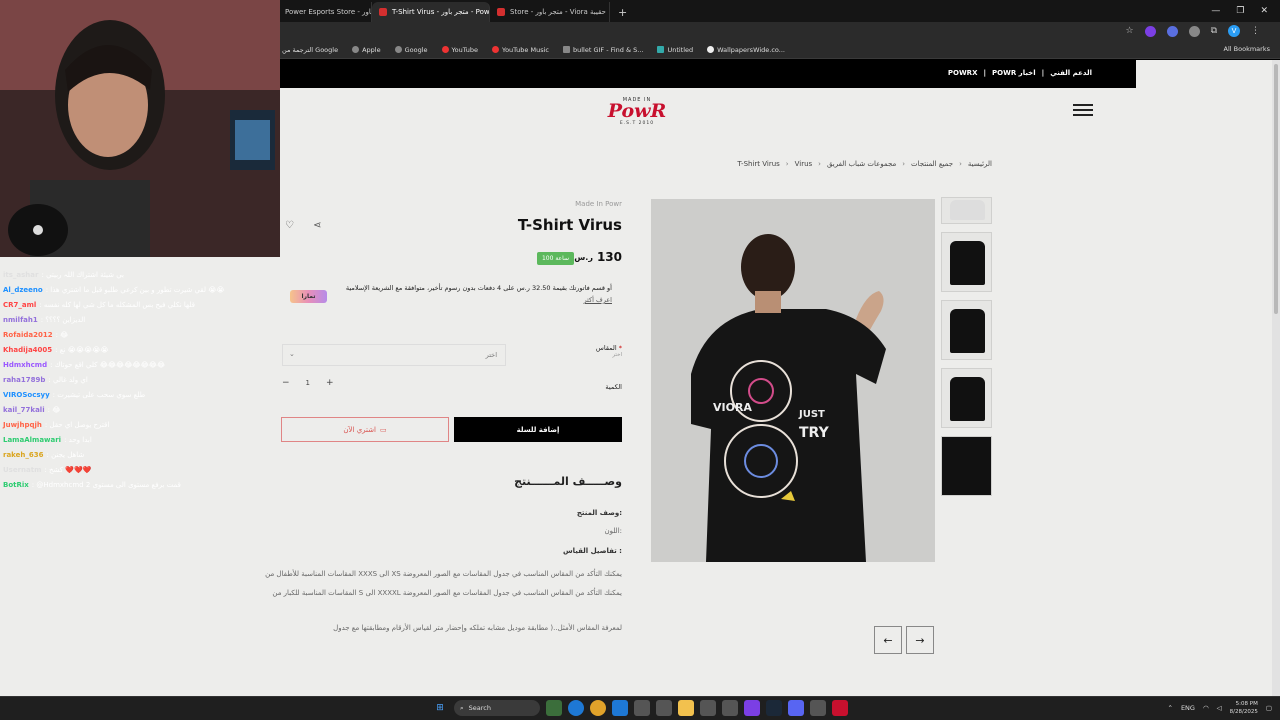 The height and width of the screenshot is (720, 1280). Describe the element at coordinates (398, 49) in the screenshot. I see `google-icon` at that location.